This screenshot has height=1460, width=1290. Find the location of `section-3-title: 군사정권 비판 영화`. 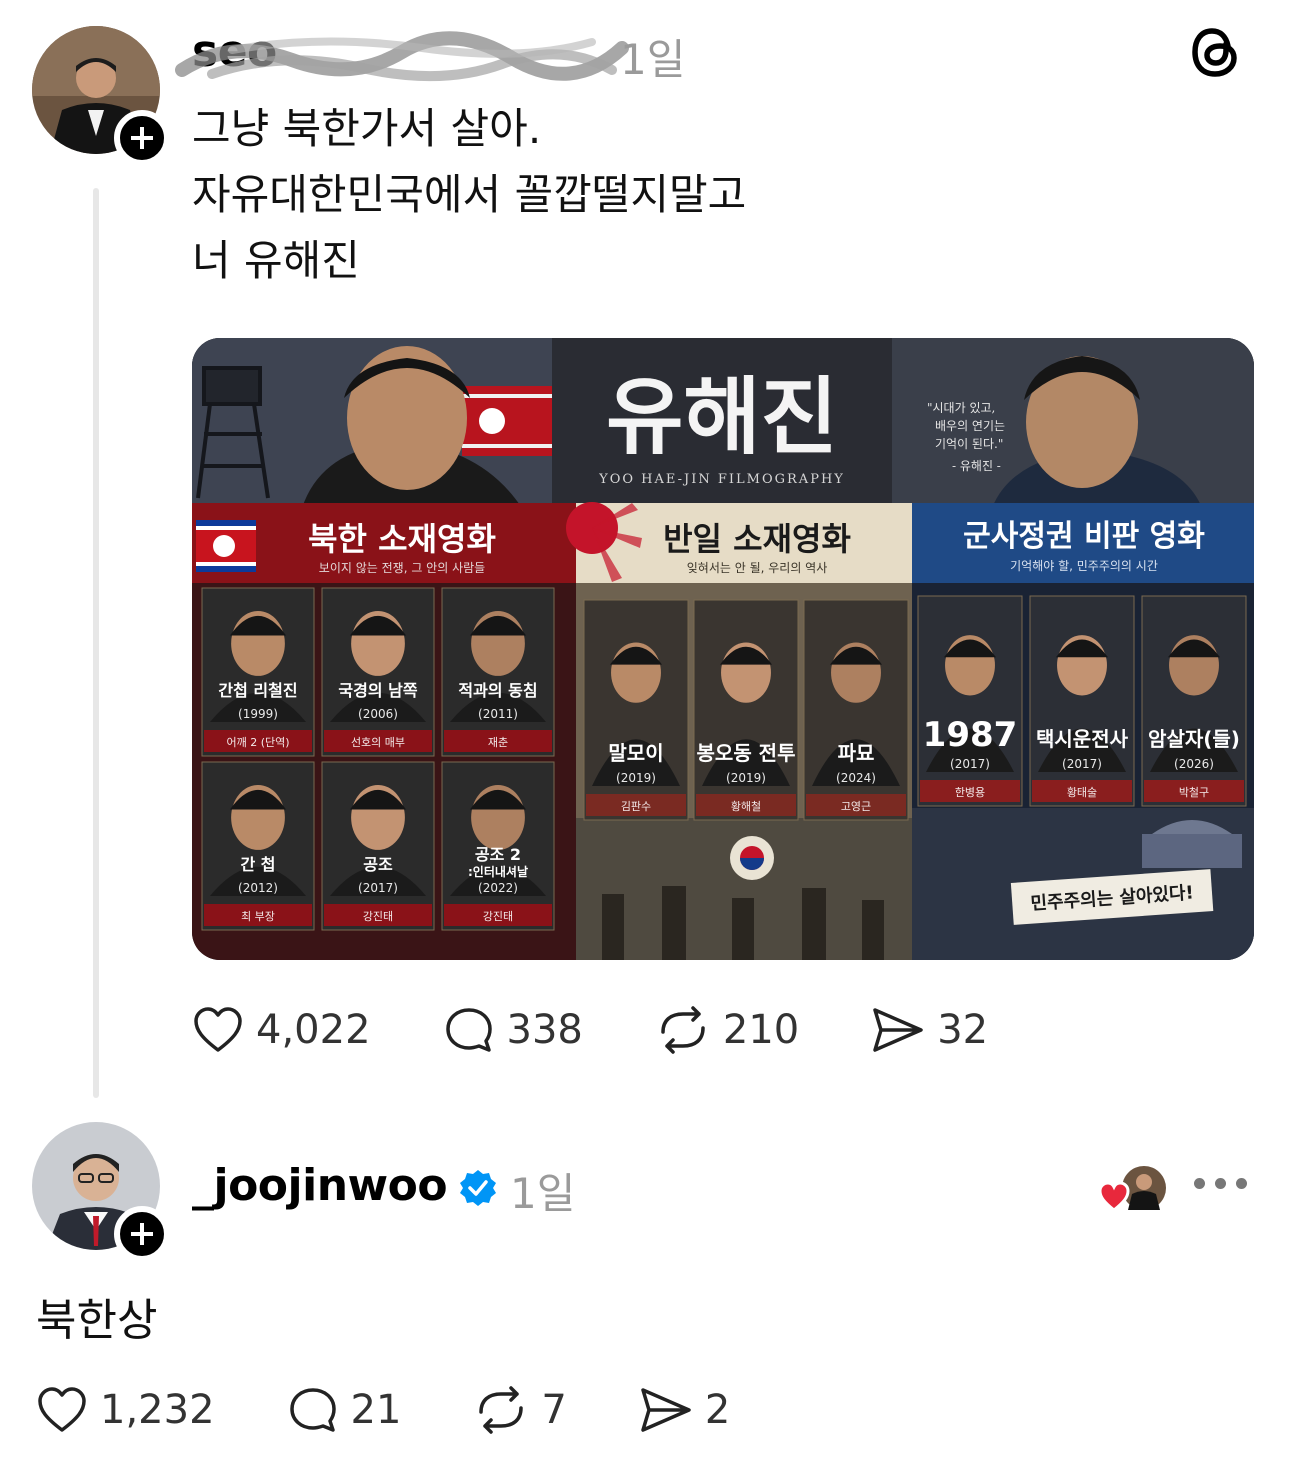

section-3-title: 군사정권 비판 영화 is located at coordinates (1084, 536).